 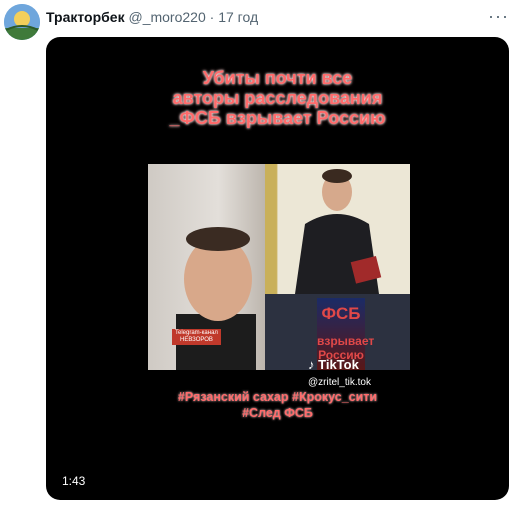 I want to click on telegram-badge-line-1: Telegram-канал, so click(x=196, y=333).